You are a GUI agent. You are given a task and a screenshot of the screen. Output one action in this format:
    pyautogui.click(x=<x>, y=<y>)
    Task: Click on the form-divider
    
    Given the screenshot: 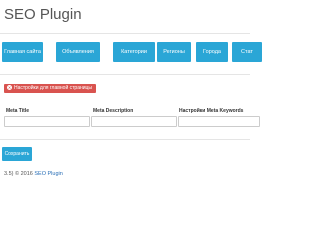 What is the action you would take?
    pyautogui.click(x=125, y=139)
    